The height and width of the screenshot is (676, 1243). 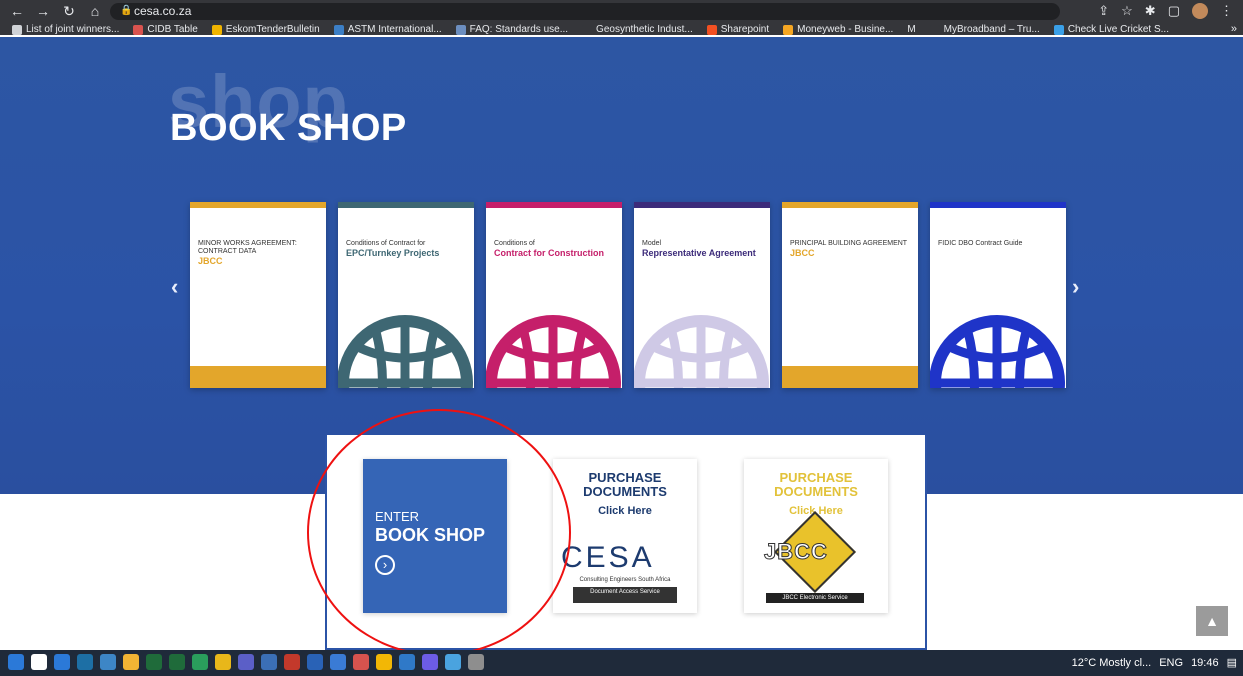 I want to click on cesa-click-here: Click Here, so click(x=625, y=511).